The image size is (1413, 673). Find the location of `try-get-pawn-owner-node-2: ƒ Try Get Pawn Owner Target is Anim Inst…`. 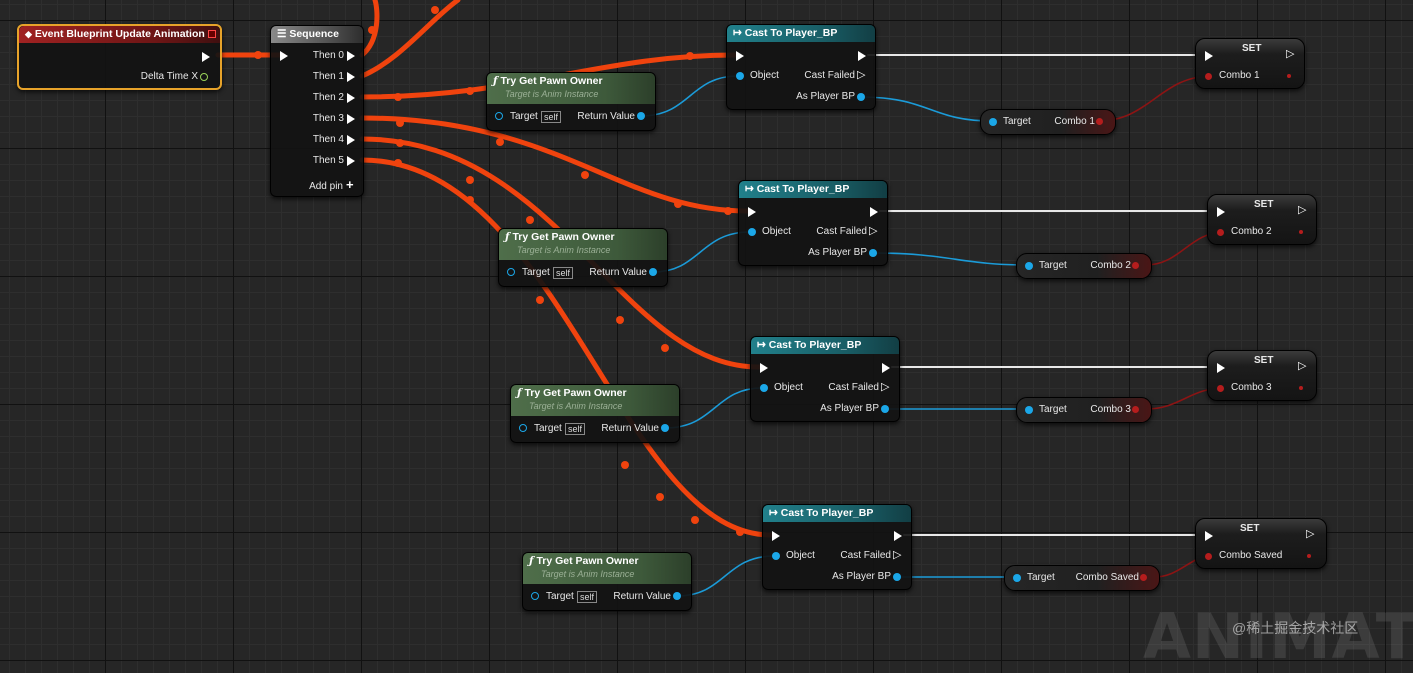

try-get-pawn-owner-node-2: ƒ Try Get Pawn Owner Target is Anim Inst… is located at coordinates (583, 257).